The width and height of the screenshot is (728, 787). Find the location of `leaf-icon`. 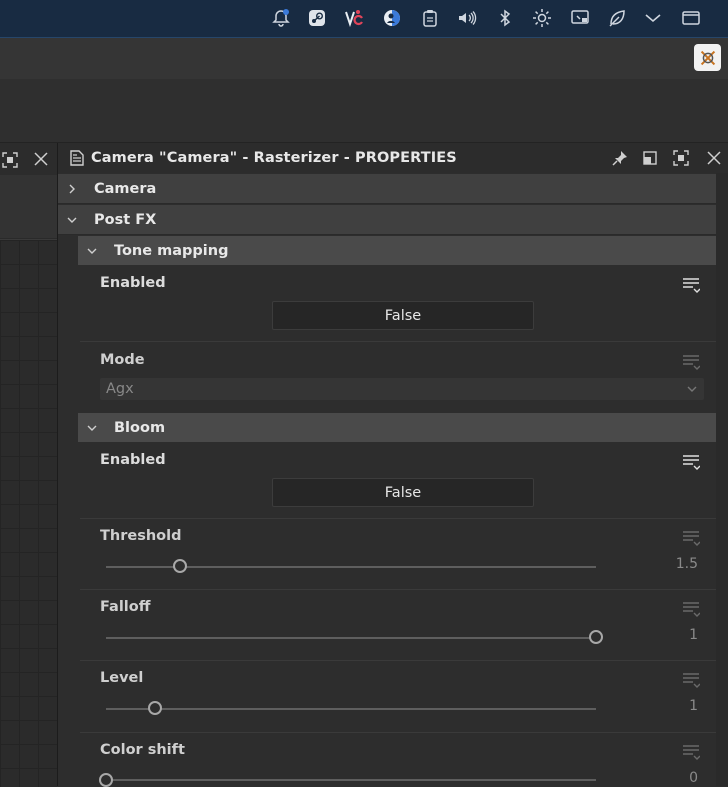

leaf-icon is located at coordinates (617, 18).